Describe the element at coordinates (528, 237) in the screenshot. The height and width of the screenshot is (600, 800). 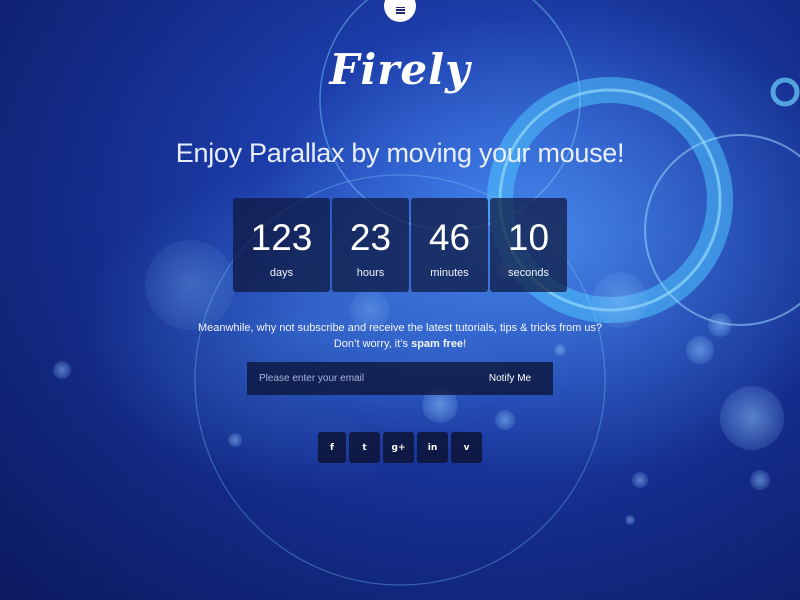
I see `countdown-value: 10` at that location.